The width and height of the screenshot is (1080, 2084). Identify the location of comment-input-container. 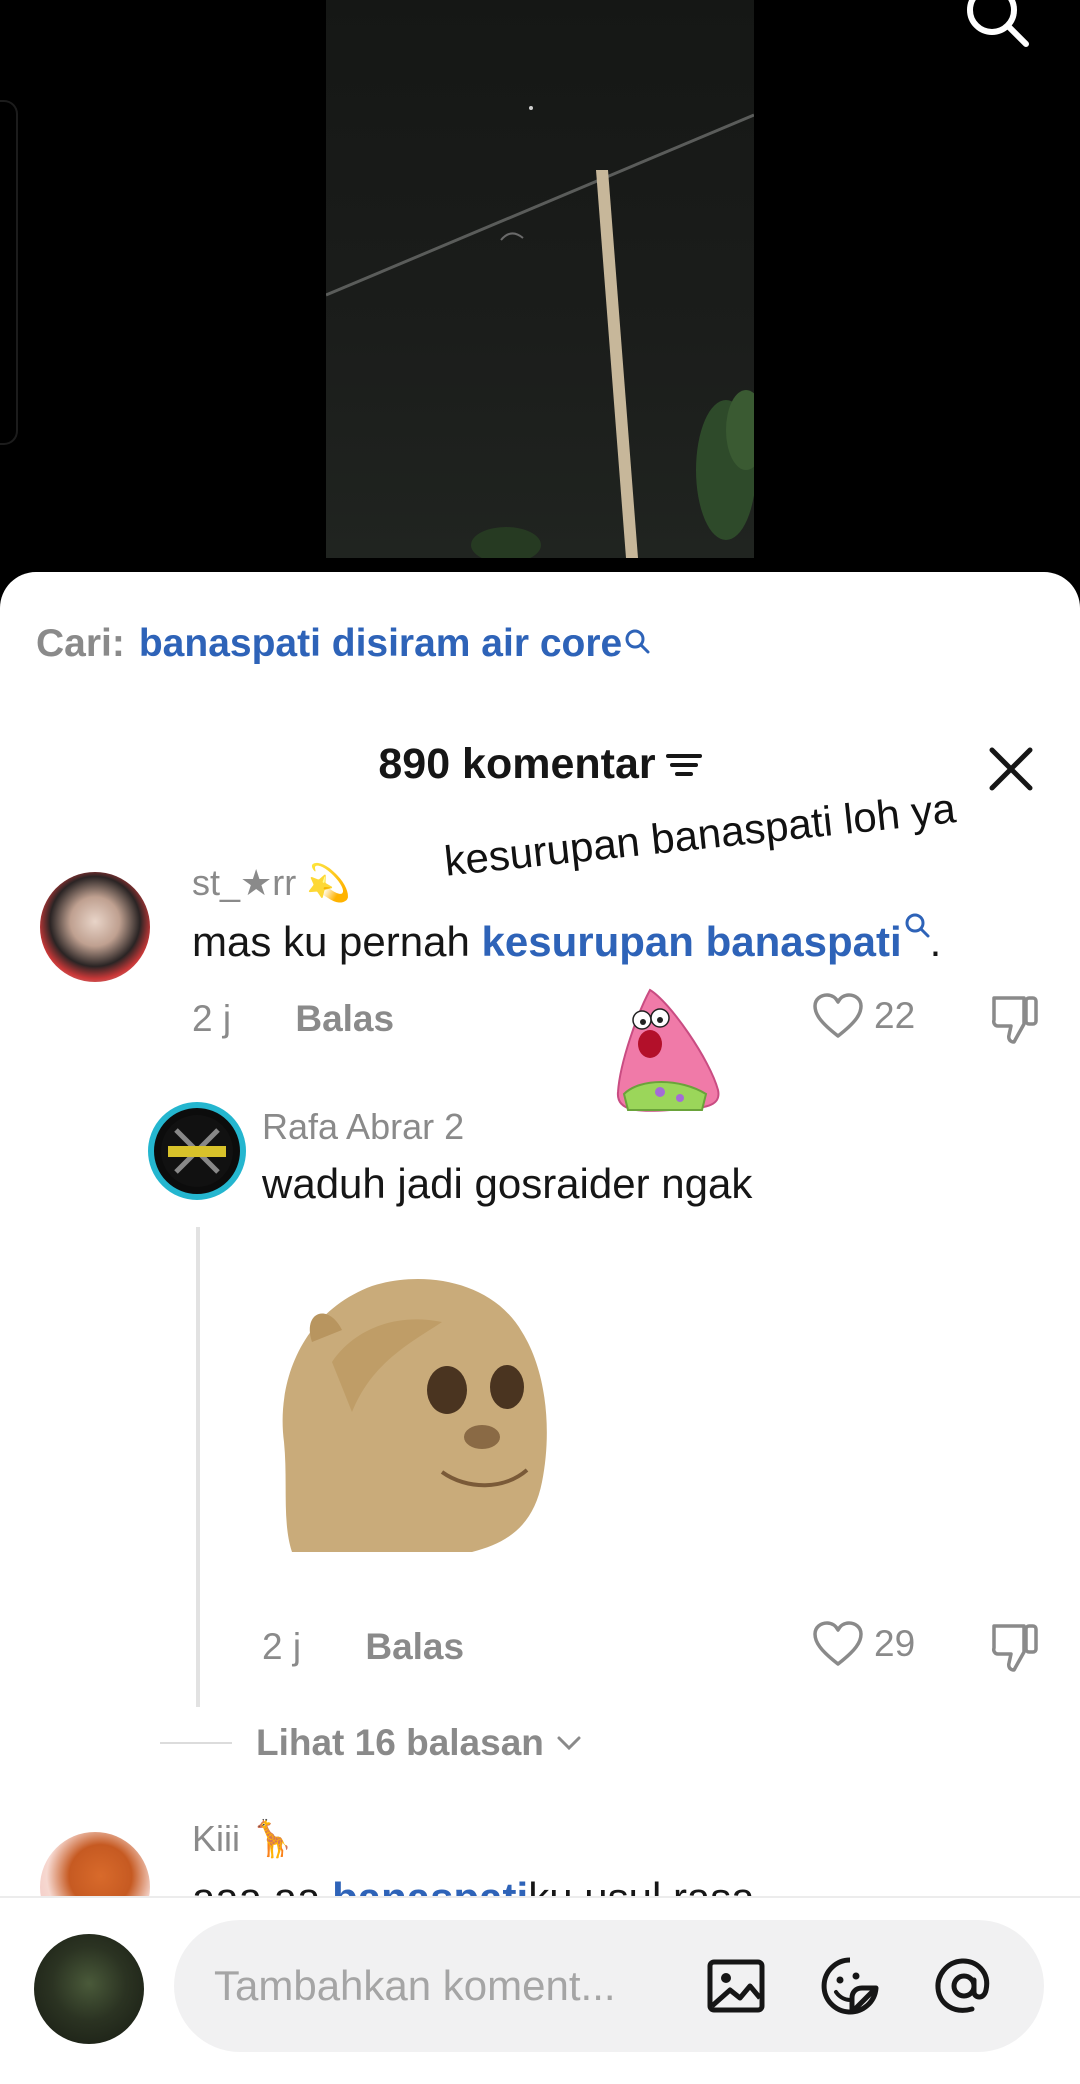
(609, 1986).